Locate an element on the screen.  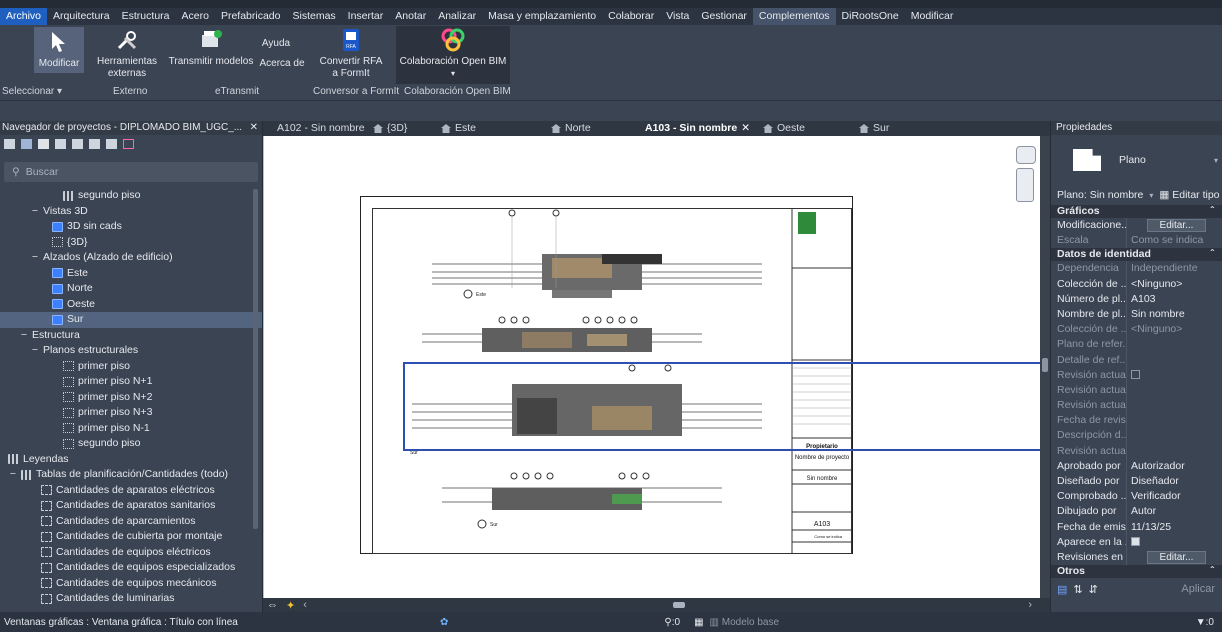
property-row: Escala Como se indica is located at coordinates (1136, 241).